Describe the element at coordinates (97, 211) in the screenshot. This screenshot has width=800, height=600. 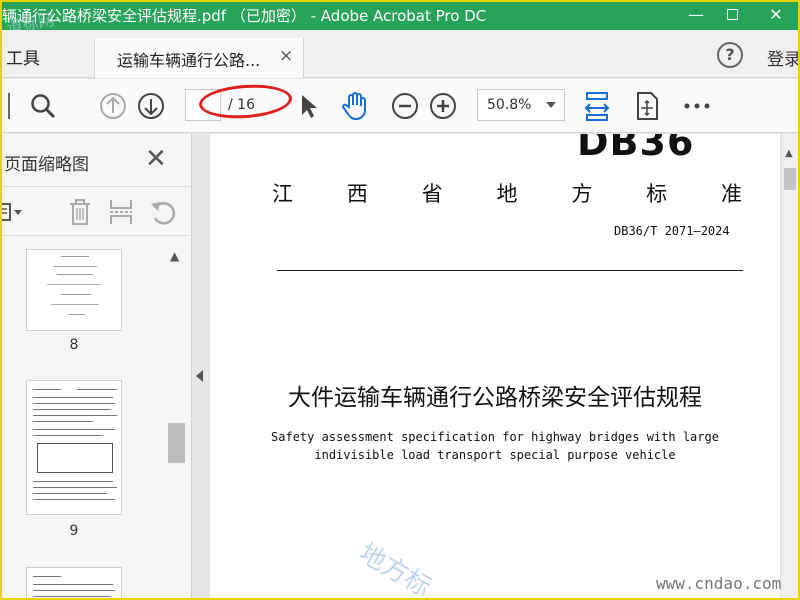
I see `panel-toolbar` at that location.